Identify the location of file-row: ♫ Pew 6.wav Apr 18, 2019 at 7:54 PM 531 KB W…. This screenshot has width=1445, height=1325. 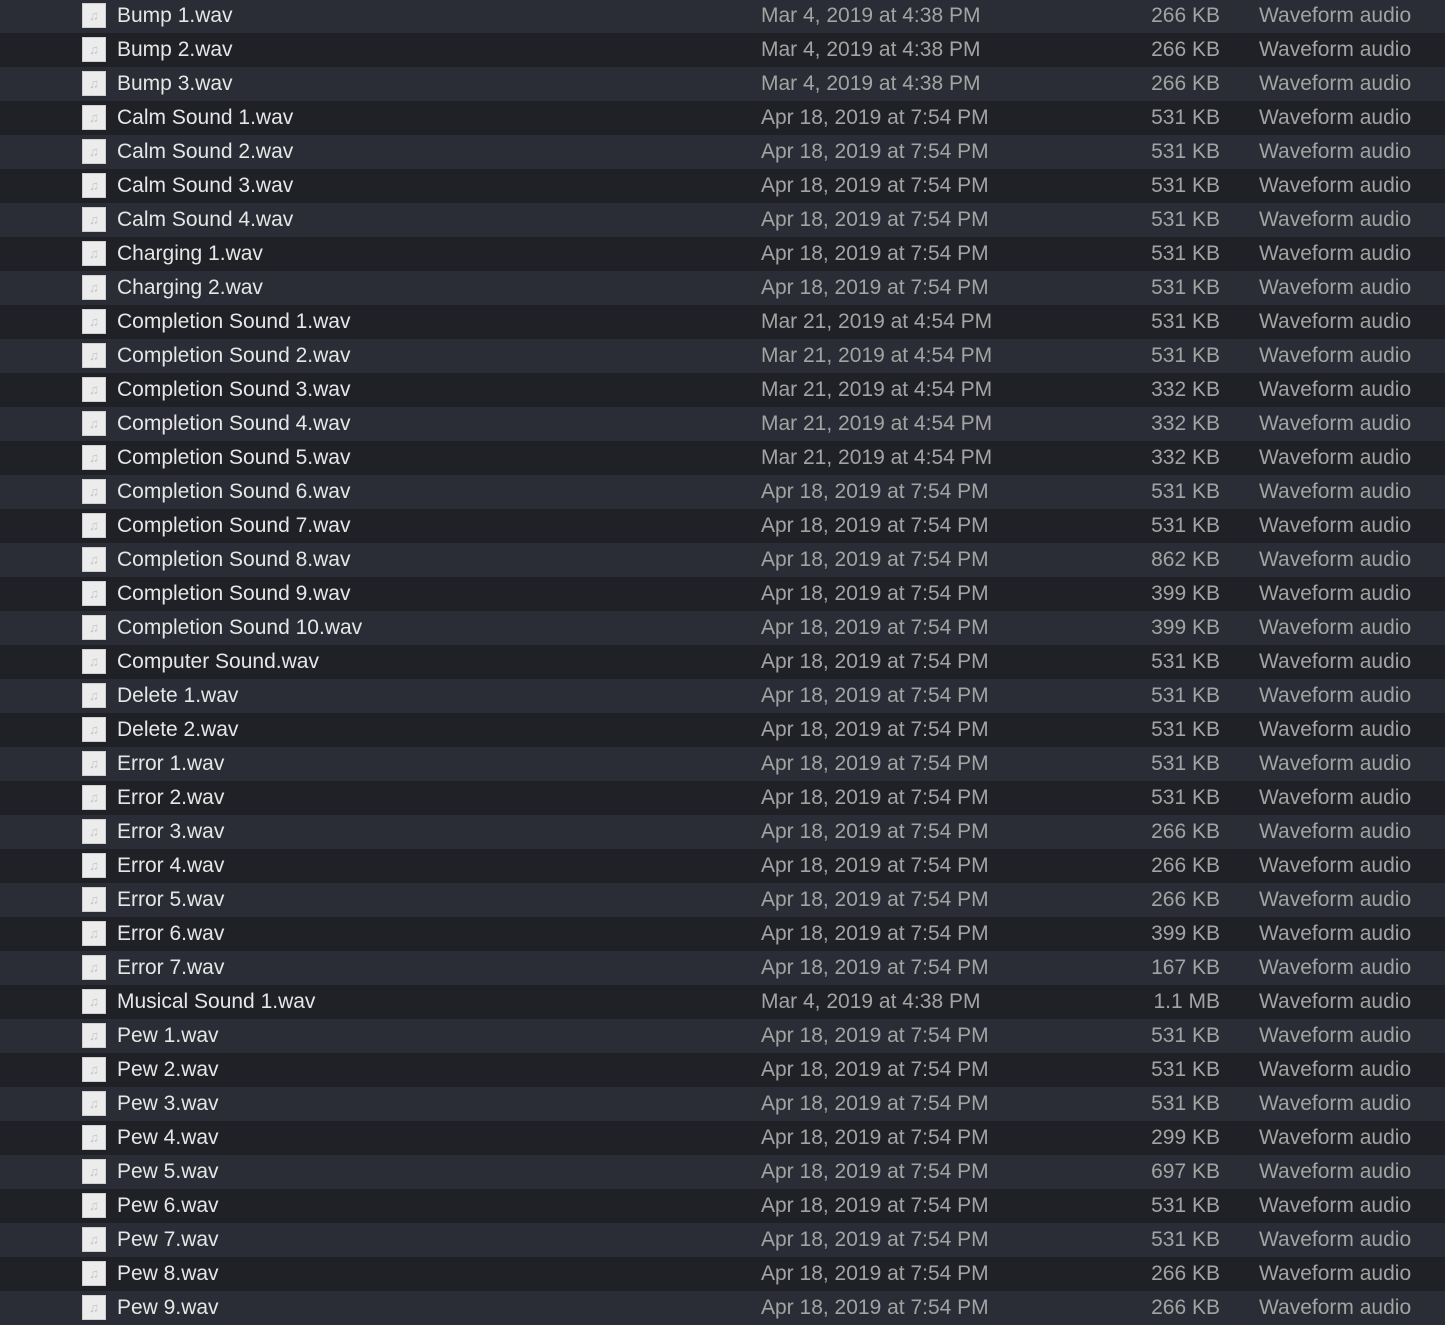
(722, 1206).